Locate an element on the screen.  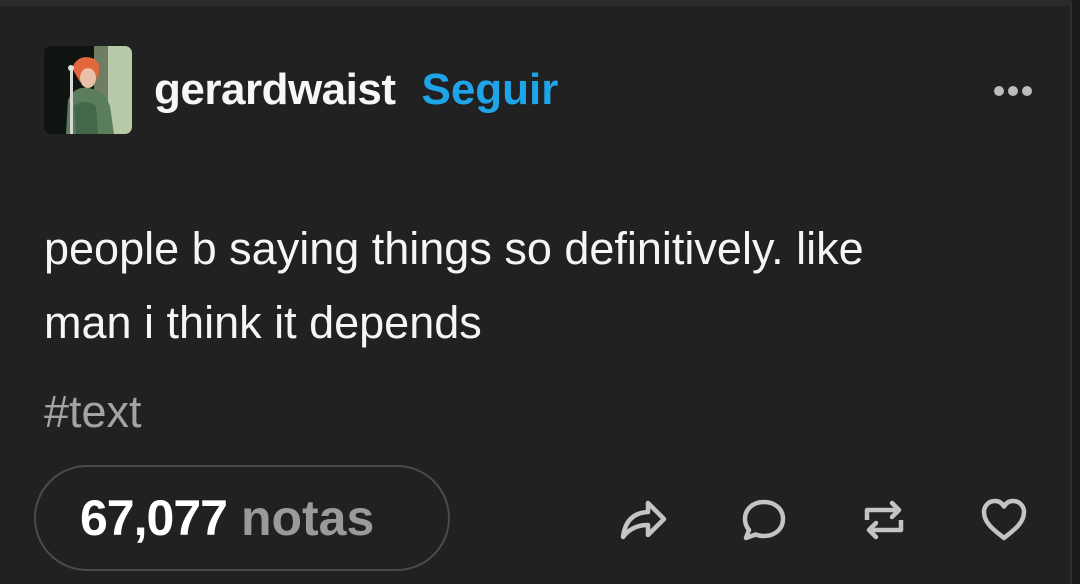
reply-button is located at coordinates (764, 520).